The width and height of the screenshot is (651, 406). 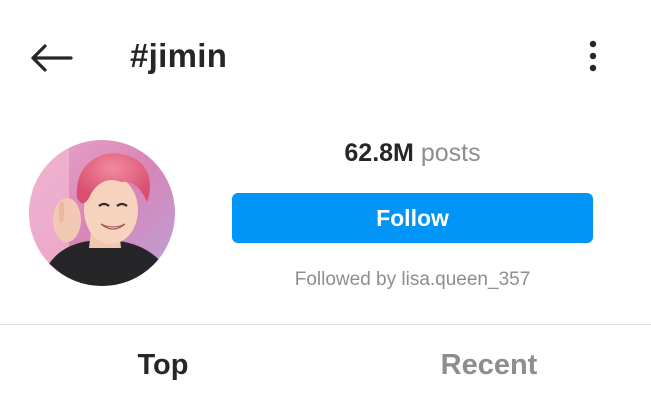 I want to click on page-title: #jimin, so click(x=179, y=55).